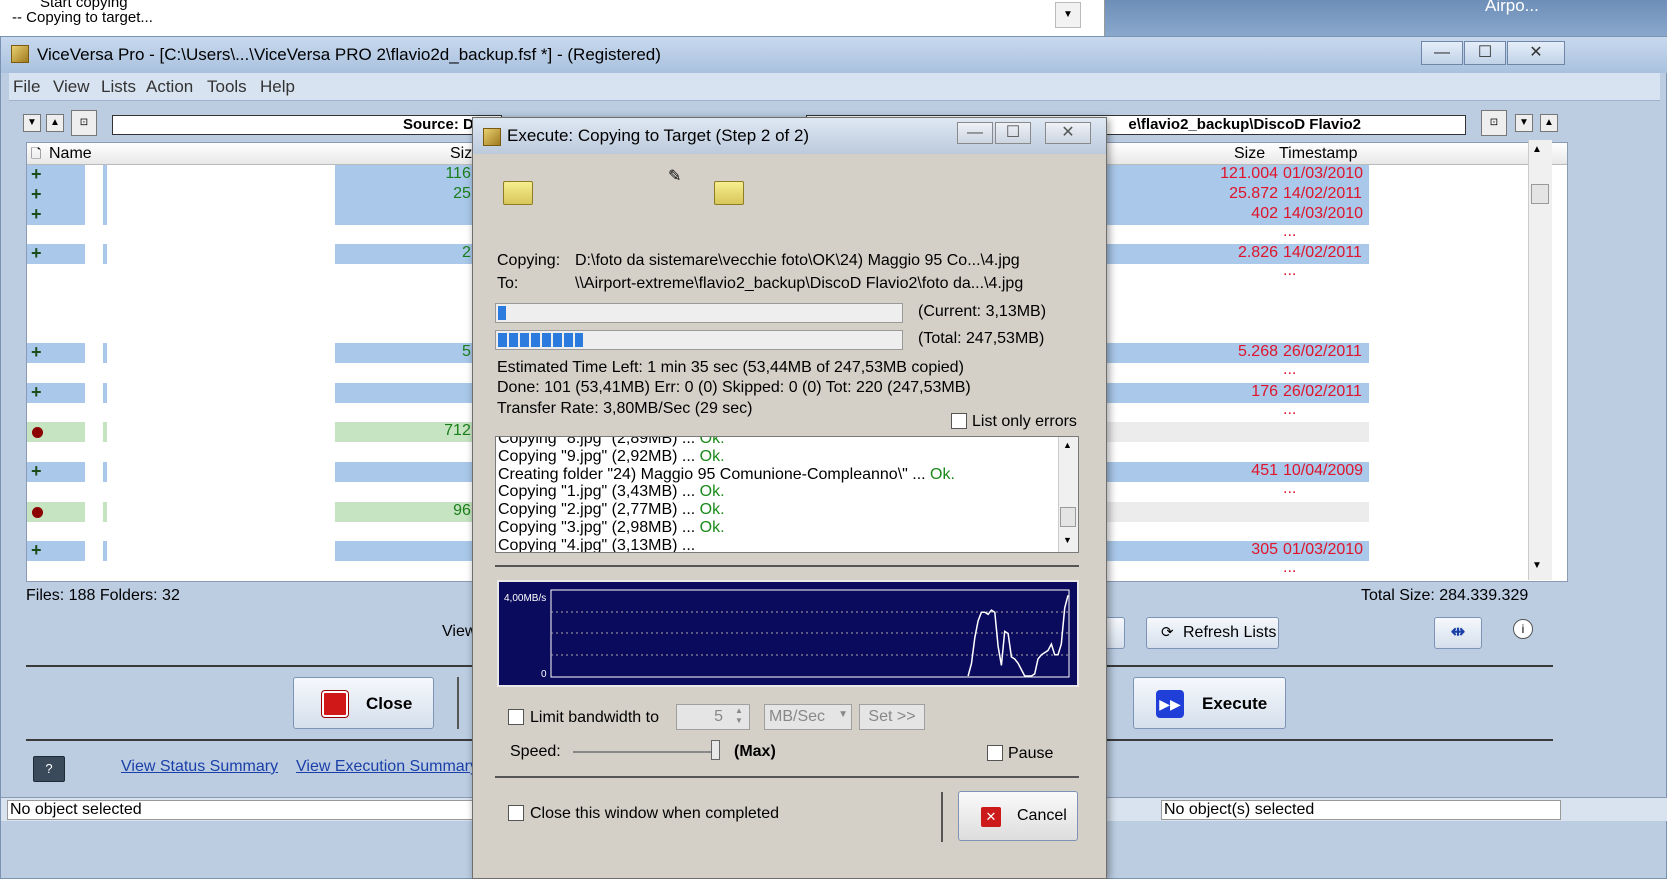  What do you see at coordinates (1068, 494) in the screenshot?
I see `log-scrollbar: ▲ ▼` at bounding box center [1068, 494].